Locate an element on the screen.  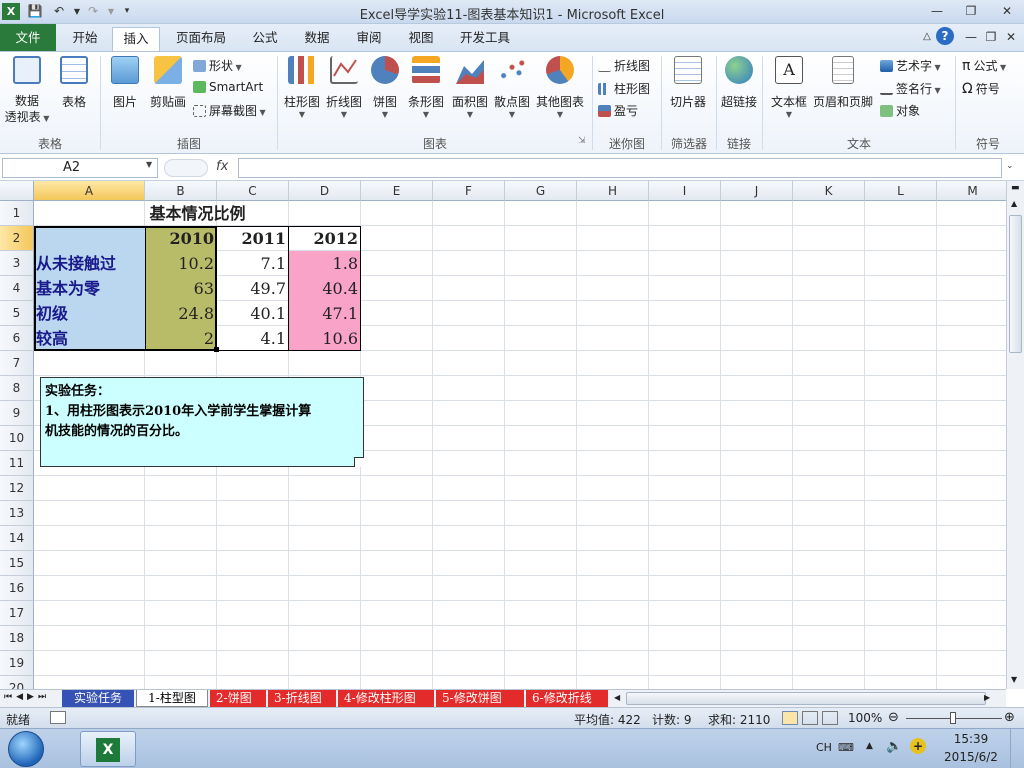
column-header-c: C is located at coordinates (253, 191).